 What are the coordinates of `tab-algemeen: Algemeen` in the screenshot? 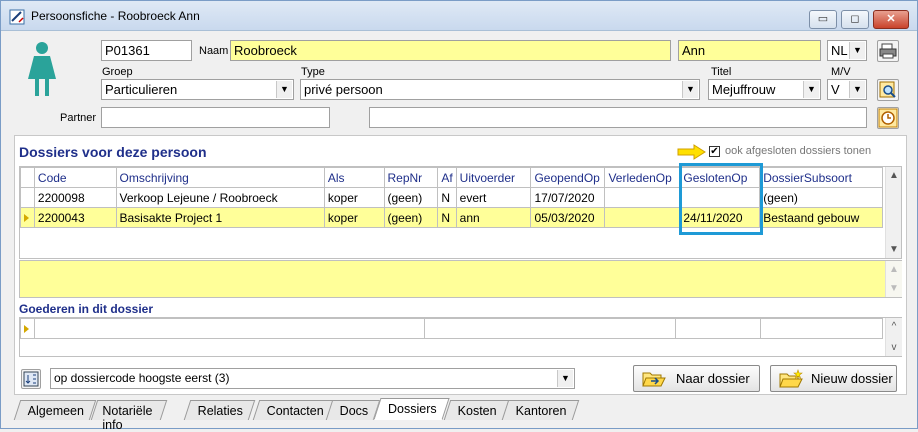 It's located at (55, 410).